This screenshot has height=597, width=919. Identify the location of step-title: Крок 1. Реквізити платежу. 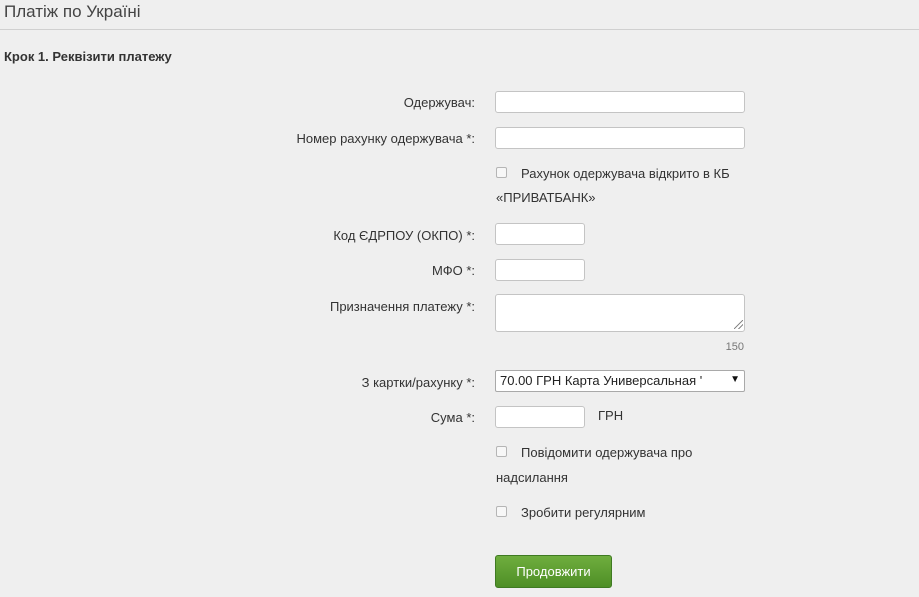
(88, 56).